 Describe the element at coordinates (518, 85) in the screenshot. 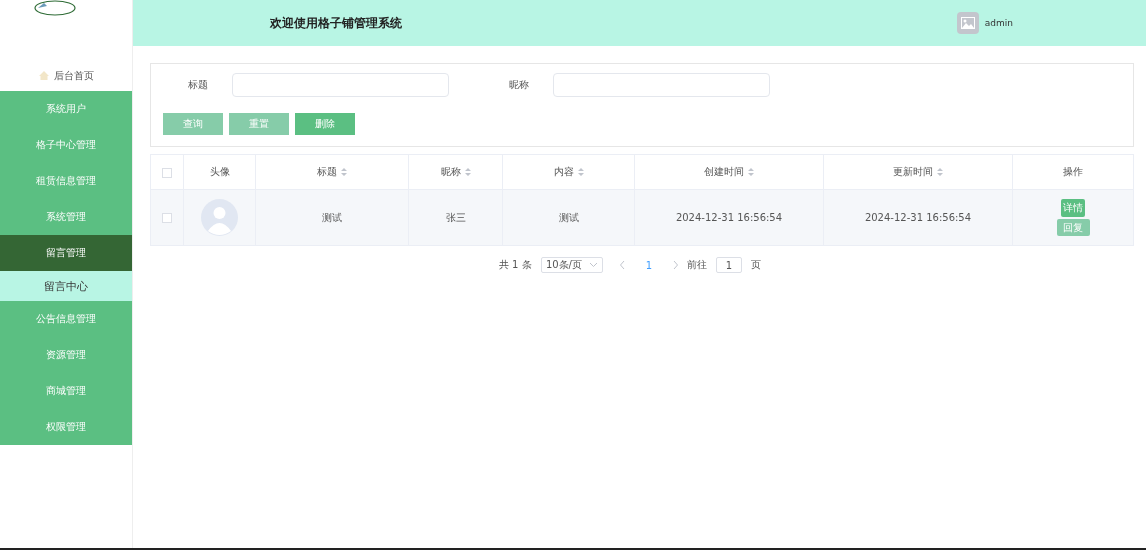

I see `field-label: 昵称` at that location.